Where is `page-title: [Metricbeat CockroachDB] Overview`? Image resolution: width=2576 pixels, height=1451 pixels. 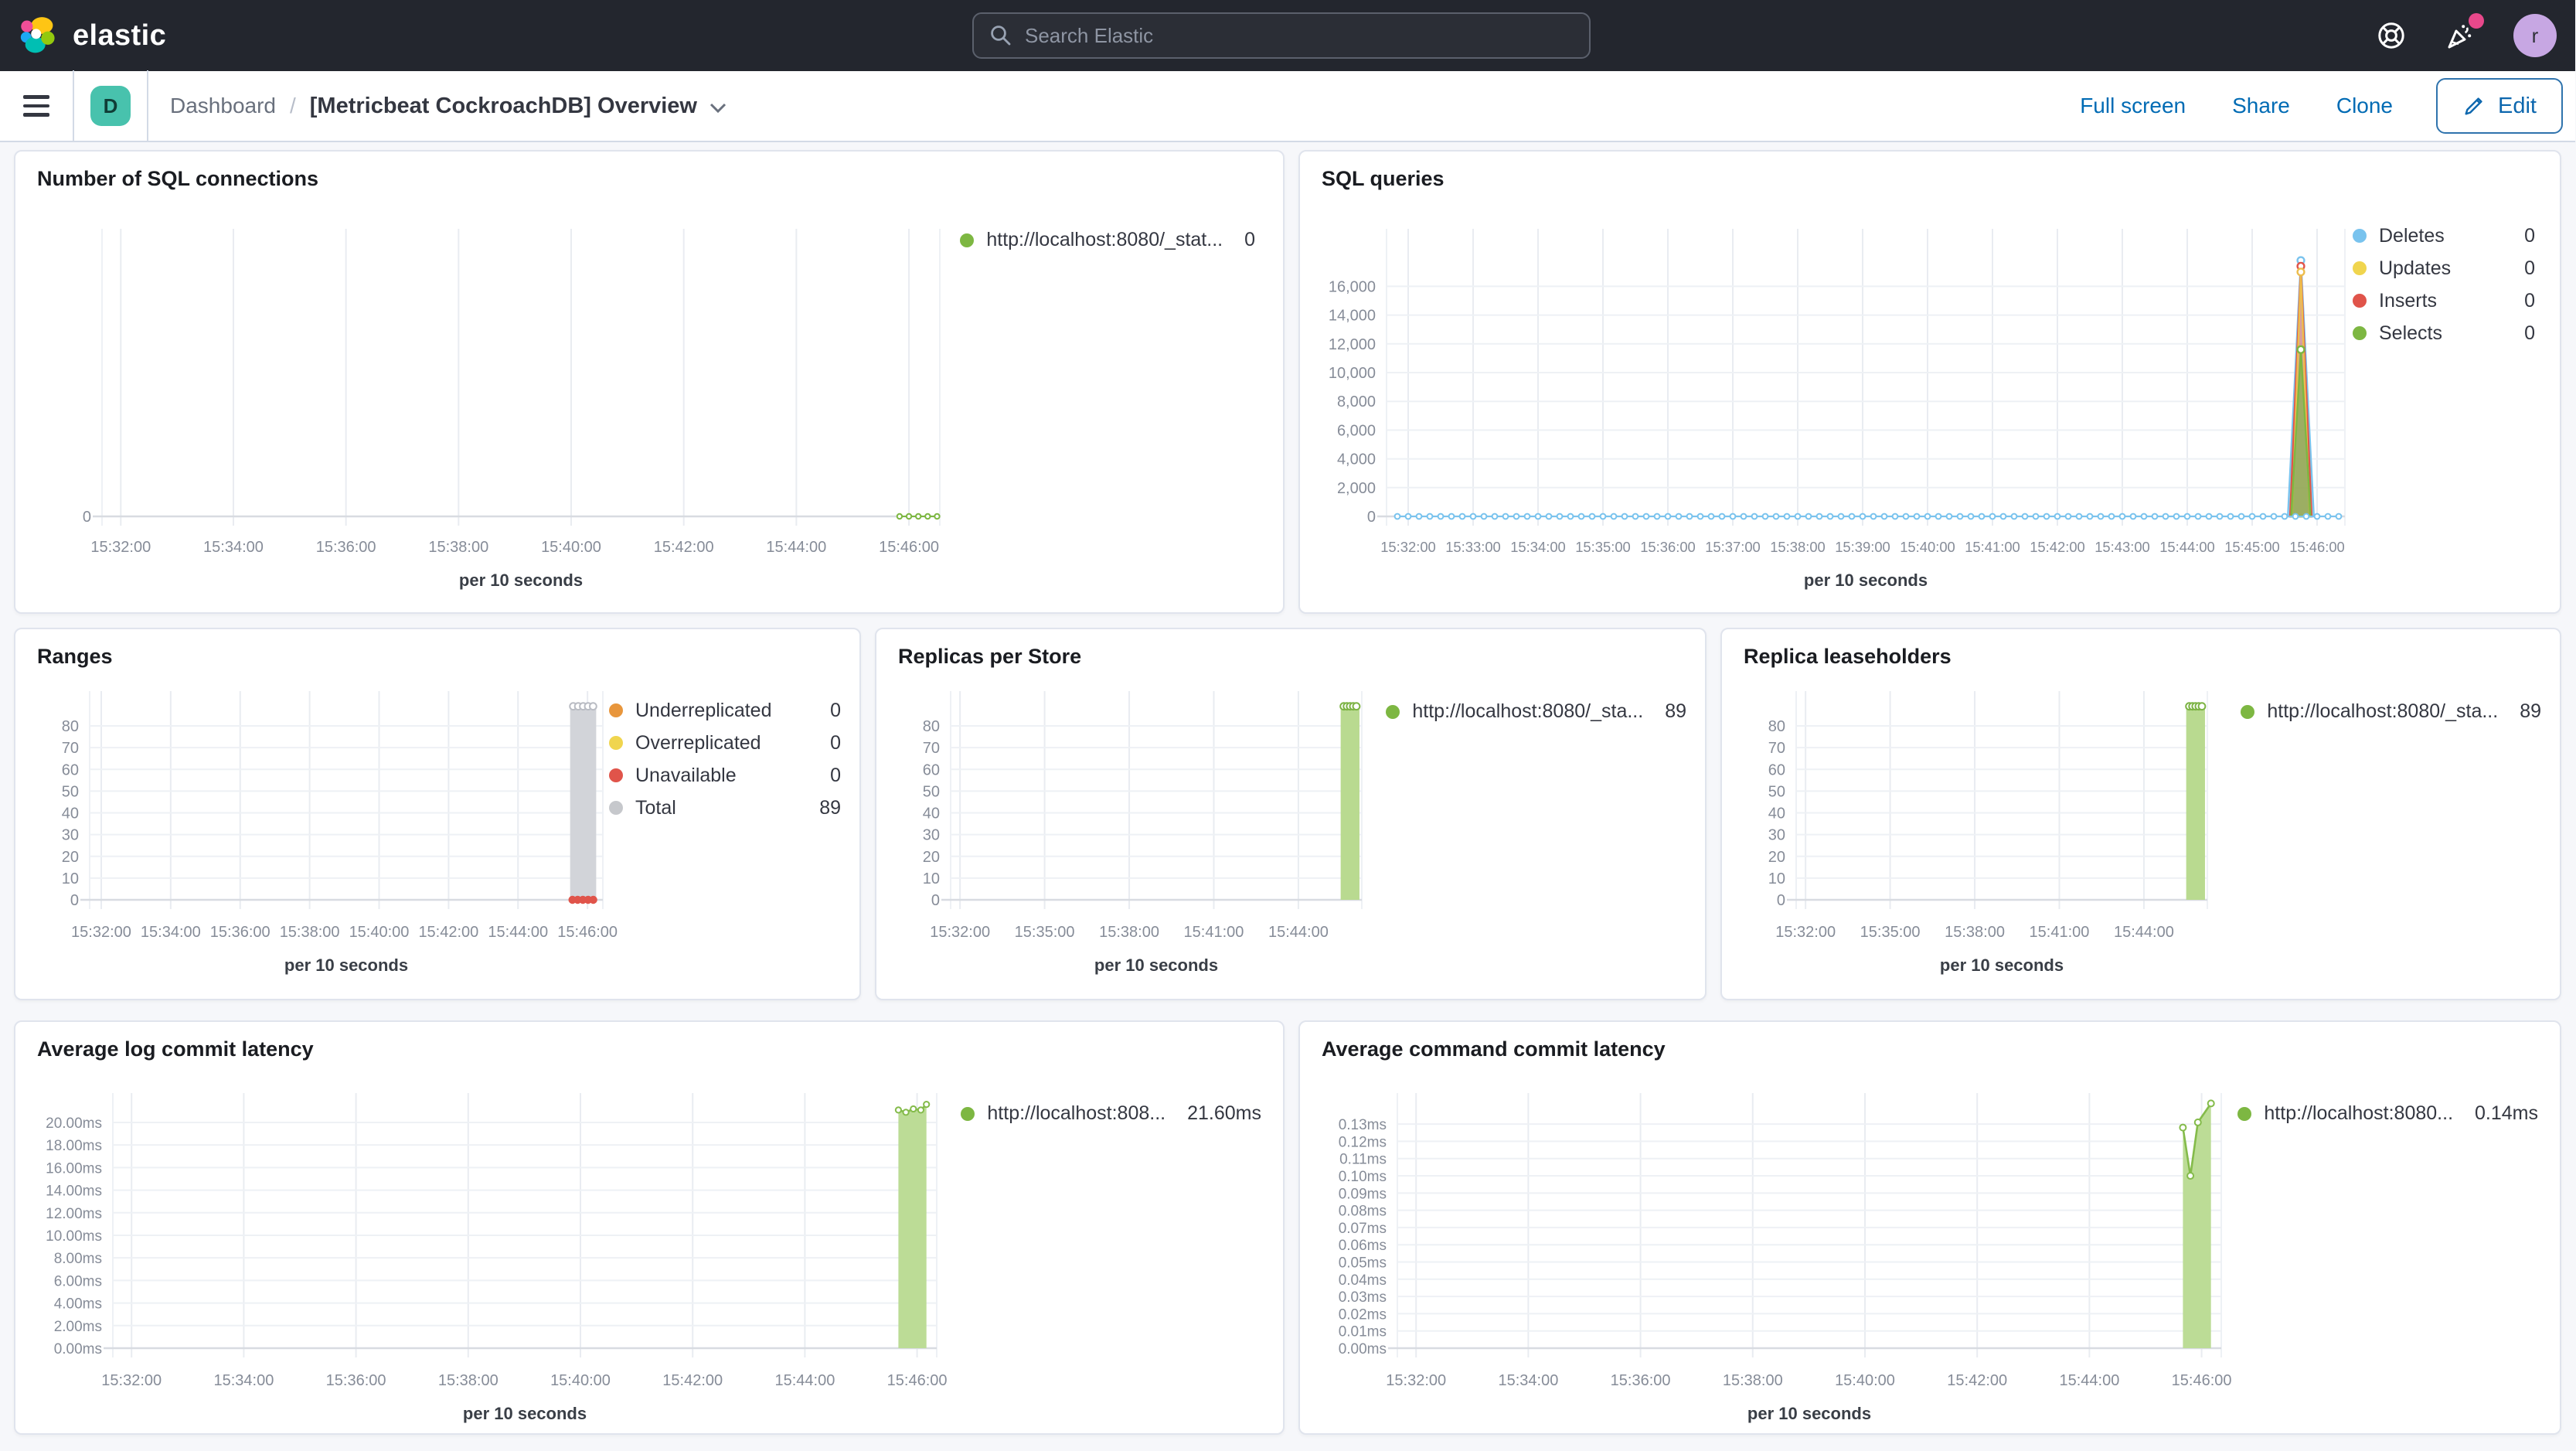
page-title: [Metricbeat CockroachDB] Overview is located at coordinates (503, 106).